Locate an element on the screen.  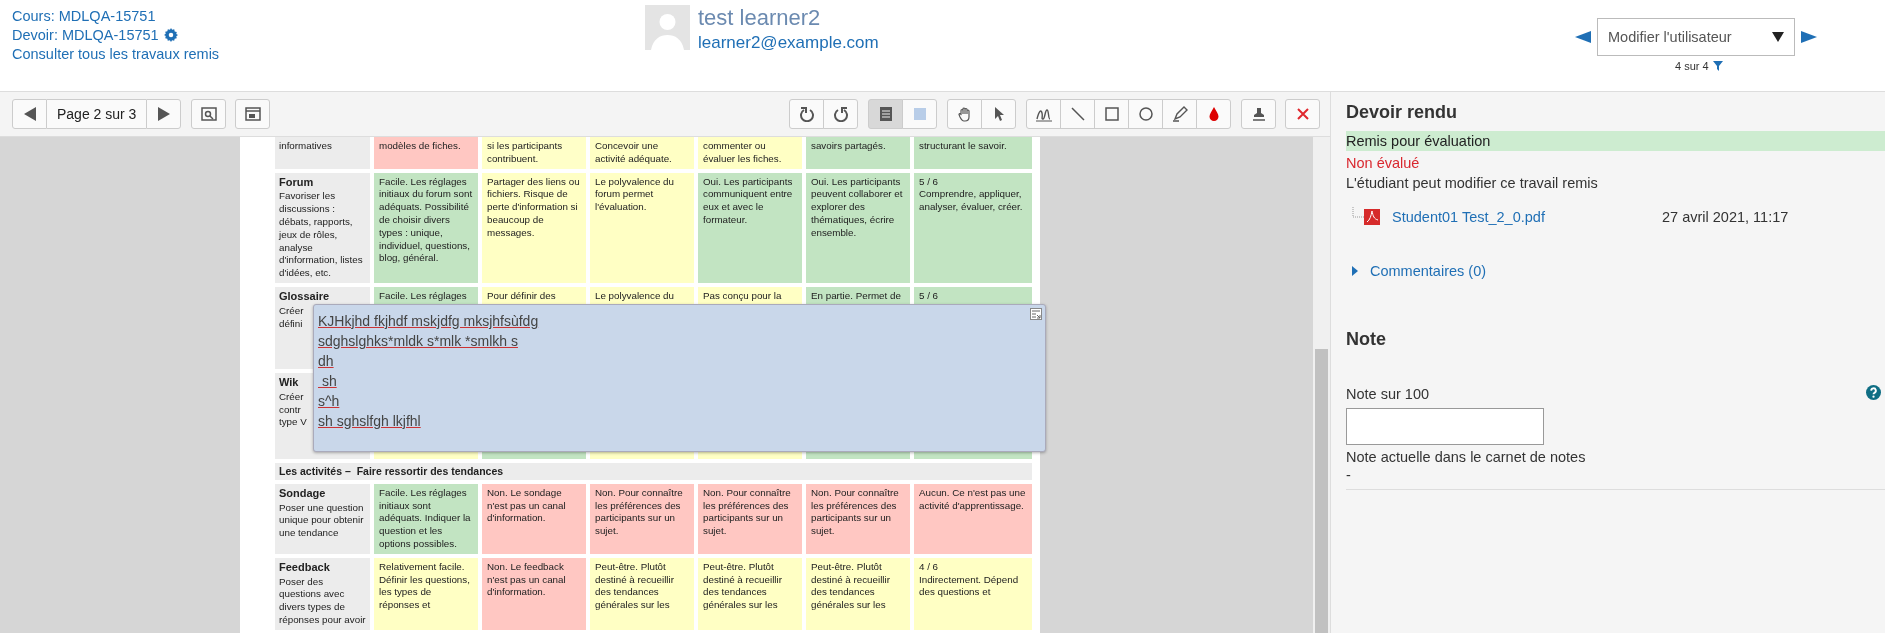
user-name: test learner2 is located at coordinates (760, 18).